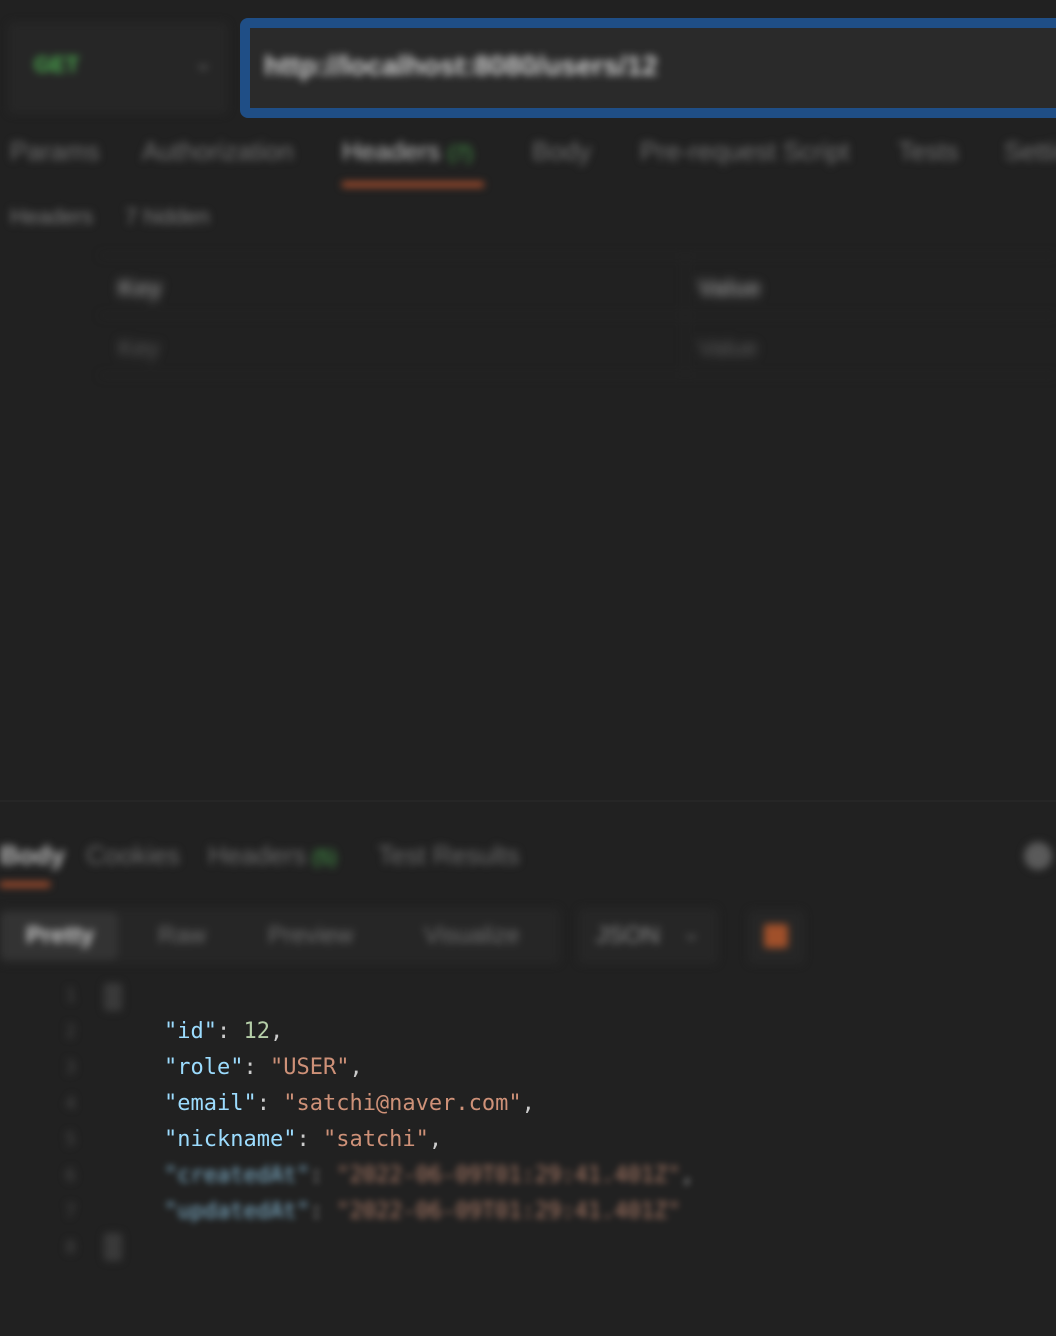 The width and height of the screenshot is (1056, 1336). I want to click on tab-response-headers: Headers (5), so click(272, 855).